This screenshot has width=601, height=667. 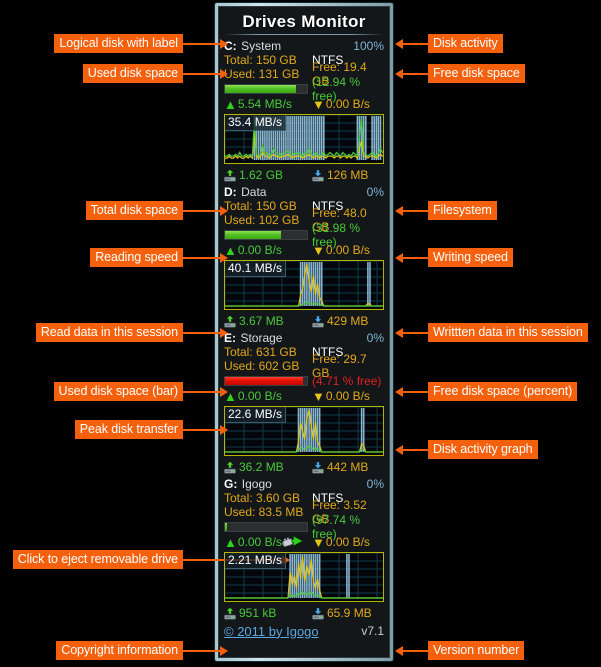 I want to click on drive-label: Data, so click(x=254, y=192).